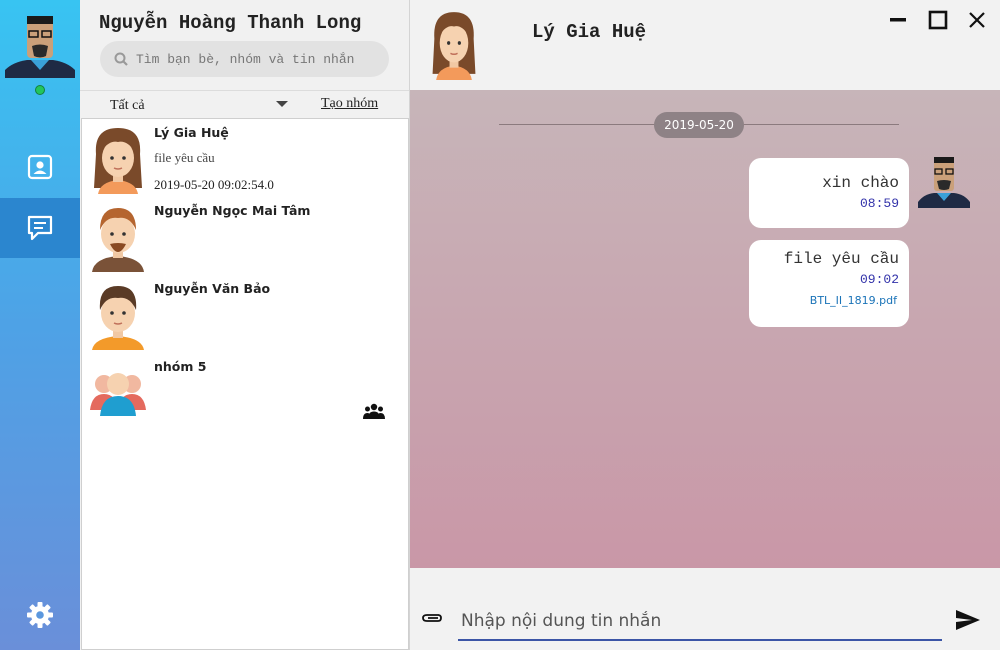  I want to click on messages-nav-button, so click(40, 228).